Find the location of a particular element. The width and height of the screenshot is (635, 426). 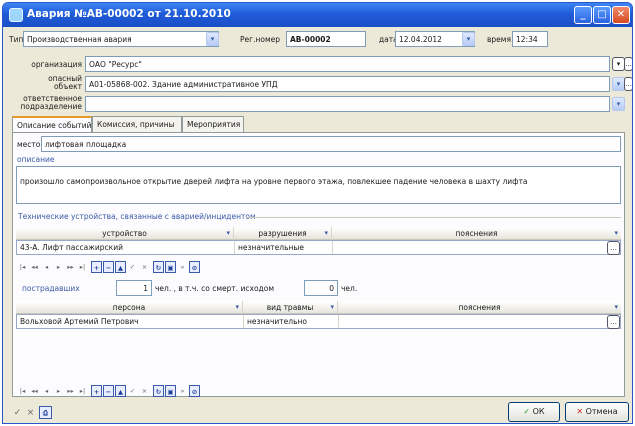

description-label: описание is located at coordinates (36, 159).